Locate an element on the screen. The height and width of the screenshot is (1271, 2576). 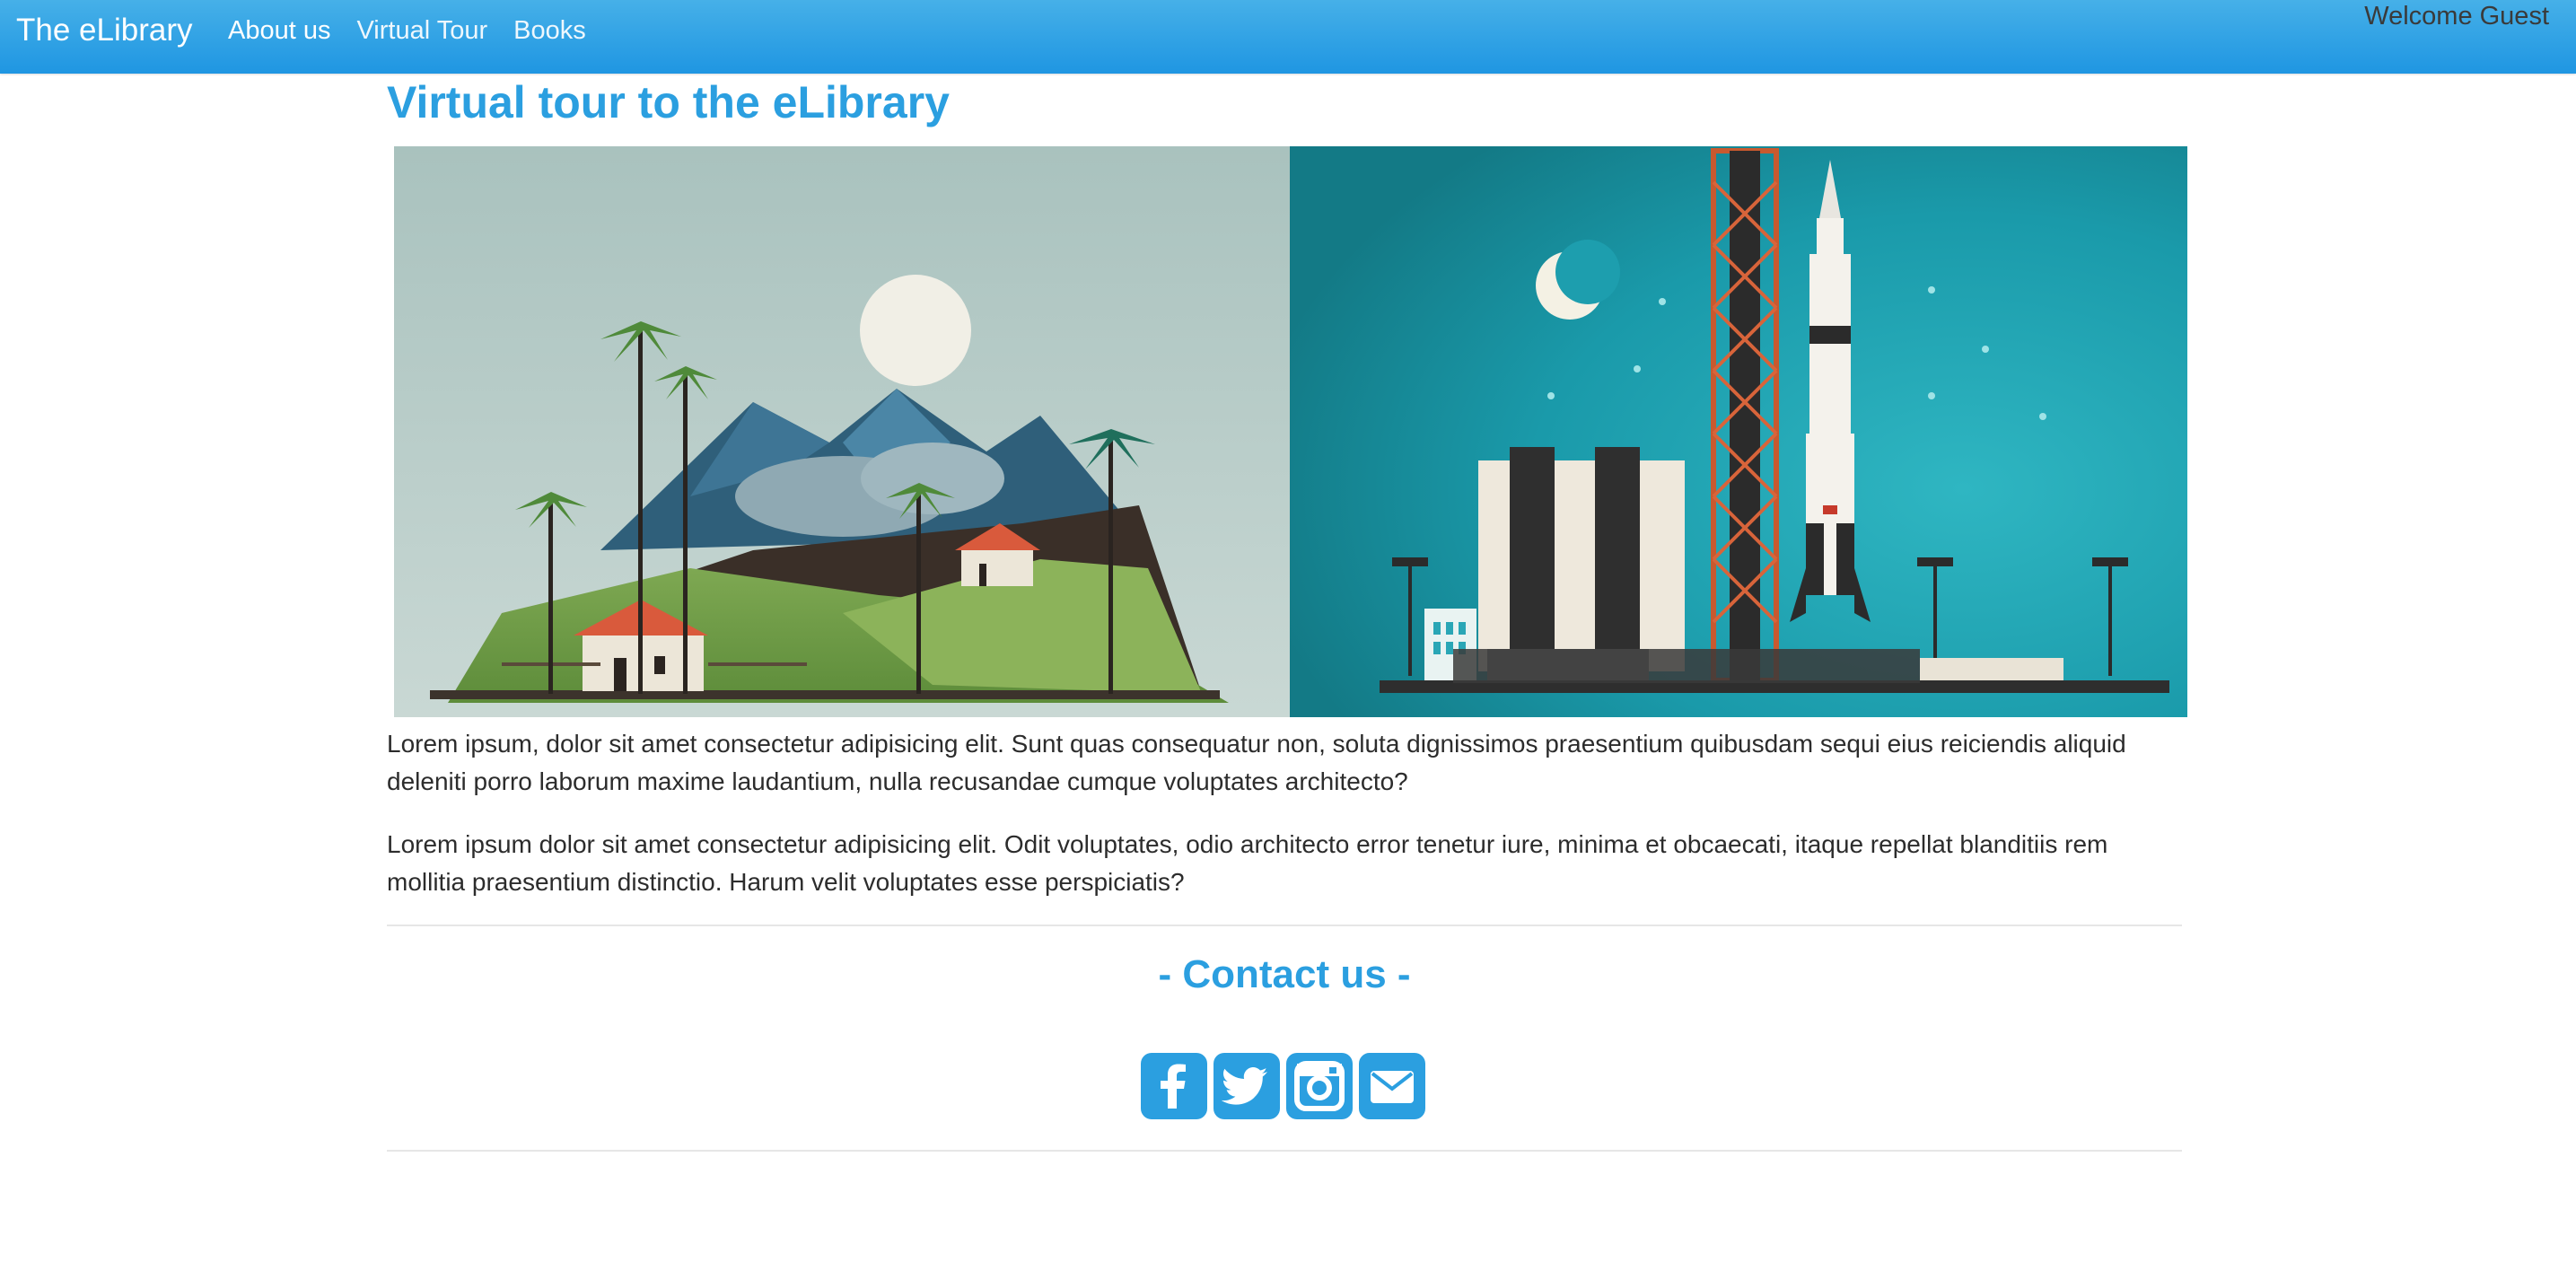
divider-top is located at coordinates (1284, 925).